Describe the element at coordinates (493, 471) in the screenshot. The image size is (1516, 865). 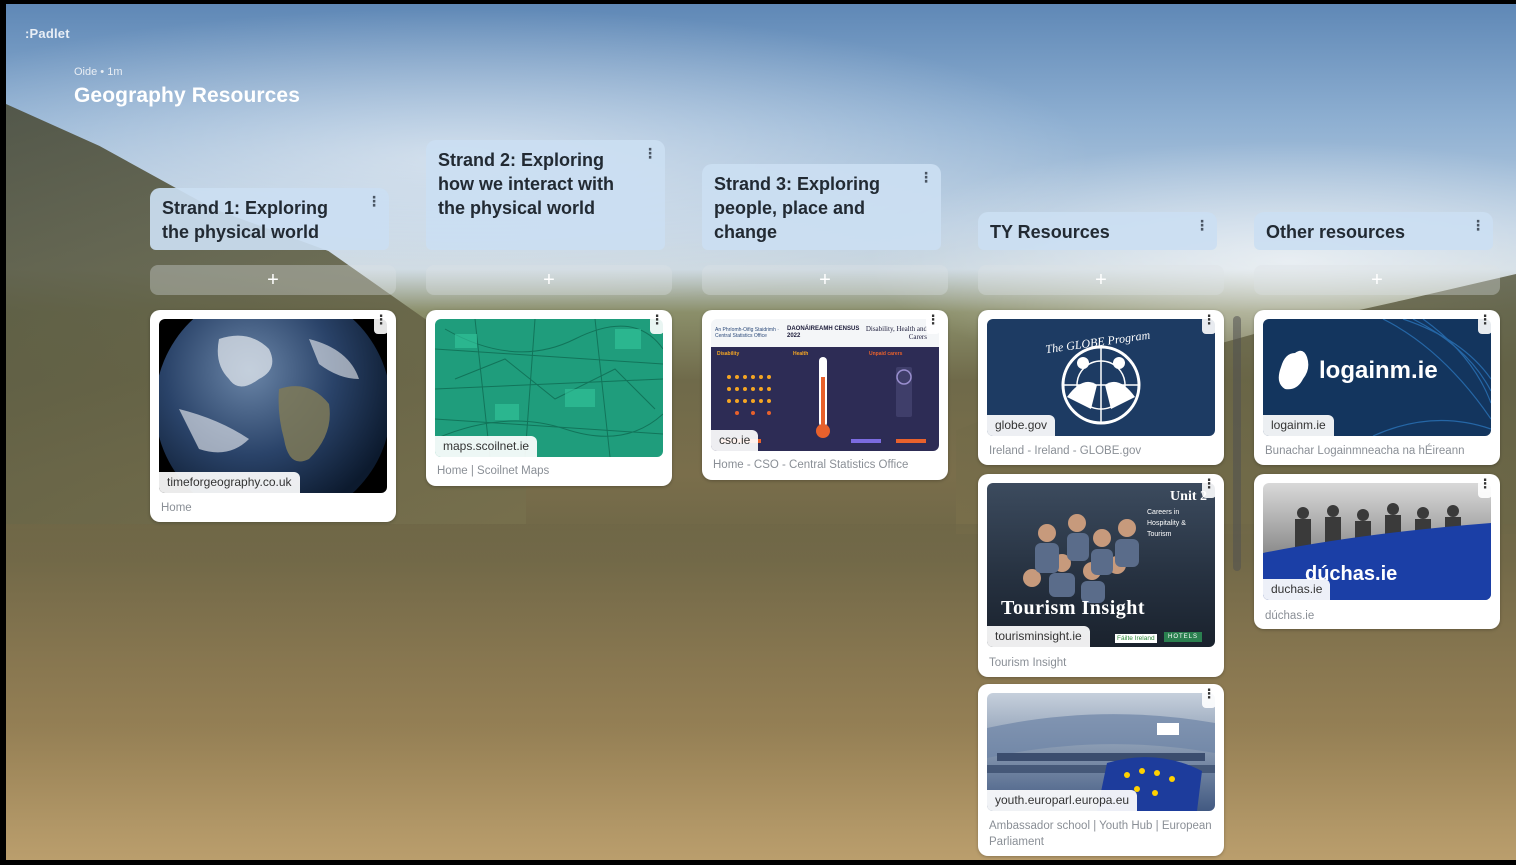
I see `card-subtitle: Home | Scoilnet Maps` at that location.